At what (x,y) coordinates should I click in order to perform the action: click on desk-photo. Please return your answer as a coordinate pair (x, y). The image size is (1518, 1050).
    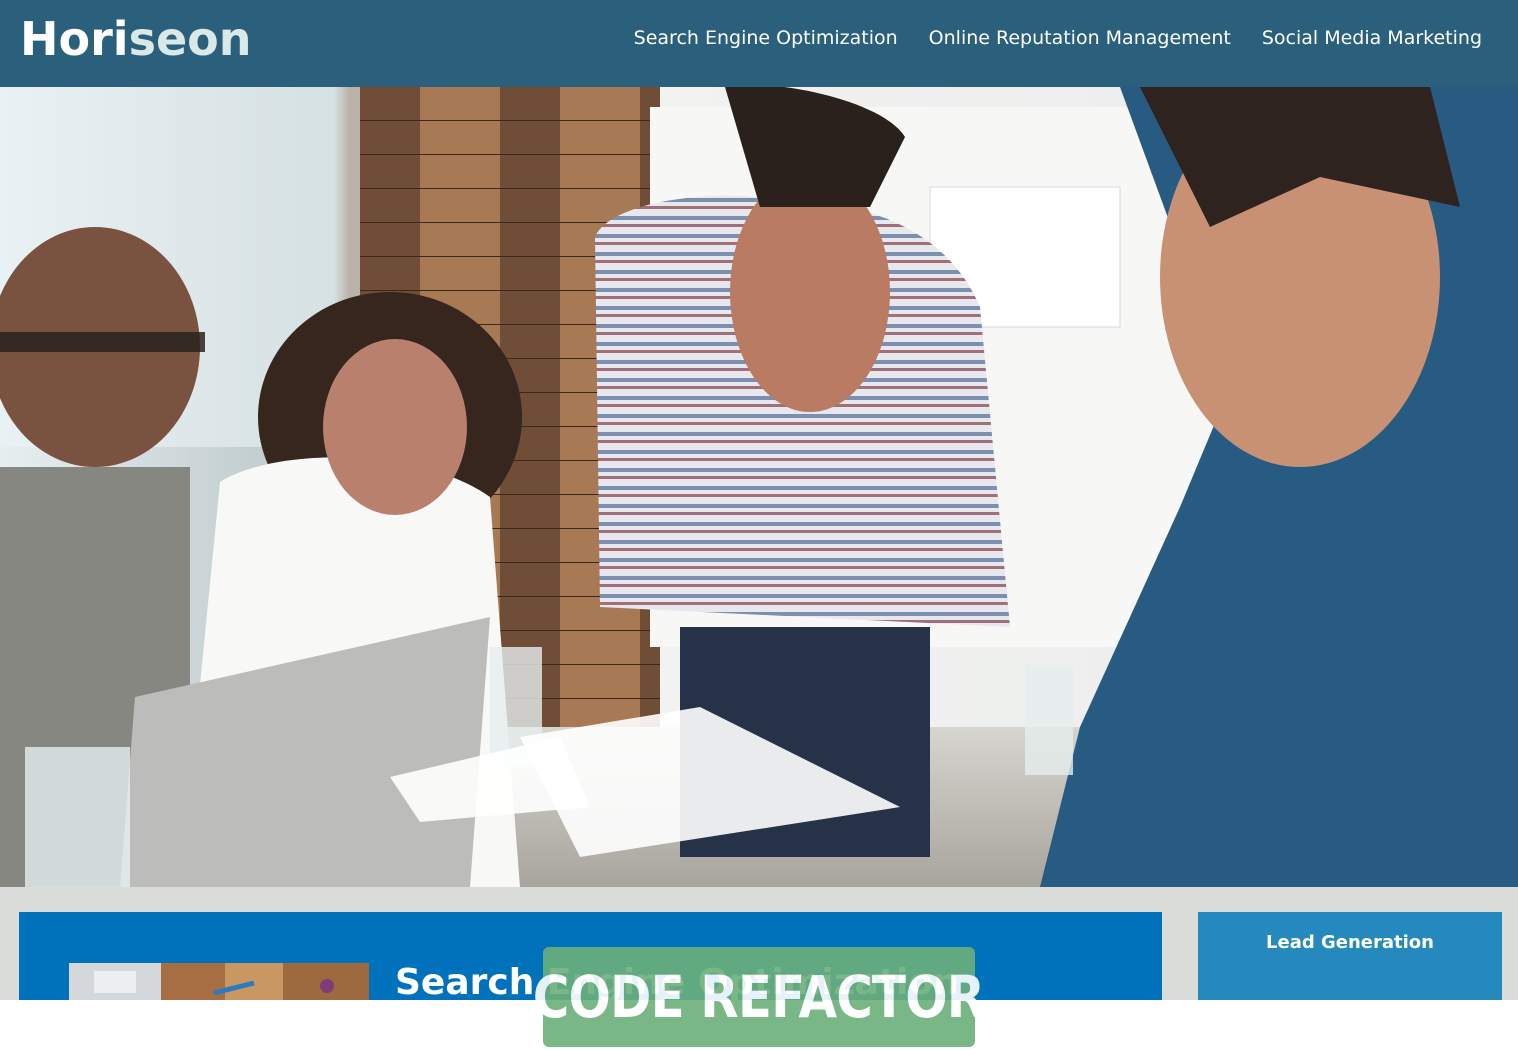
    Looking at the image, I should click on (219, 981).